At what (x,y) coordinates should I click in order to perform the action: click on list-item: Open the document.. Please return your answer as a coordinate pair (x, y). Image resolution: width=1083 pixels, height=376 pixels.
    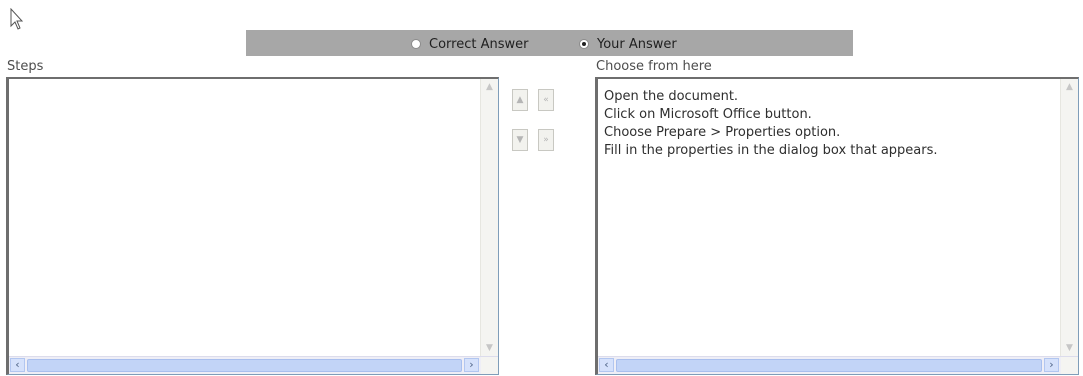
    Looking at the image, I should click on (831, 97).